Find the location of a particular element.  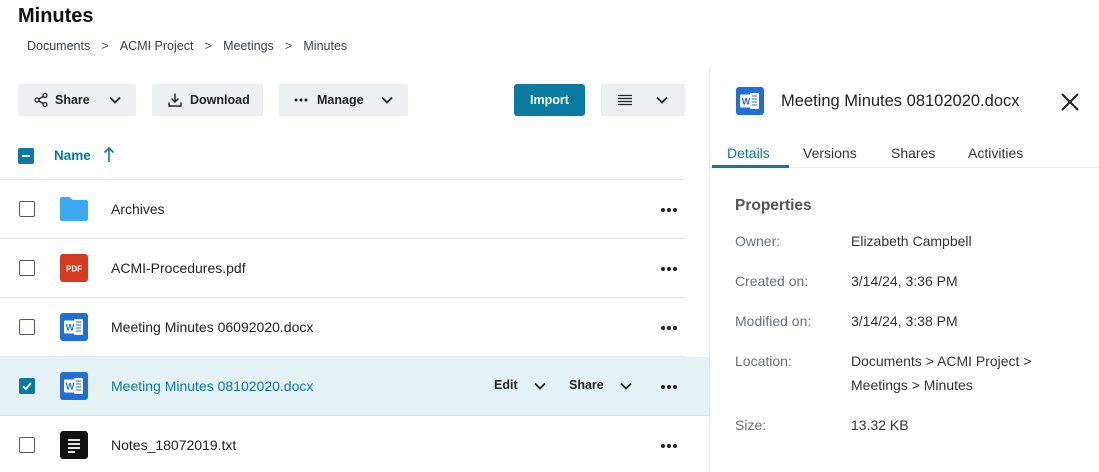

download-button-label: Download is located at coordinates (220, 100).